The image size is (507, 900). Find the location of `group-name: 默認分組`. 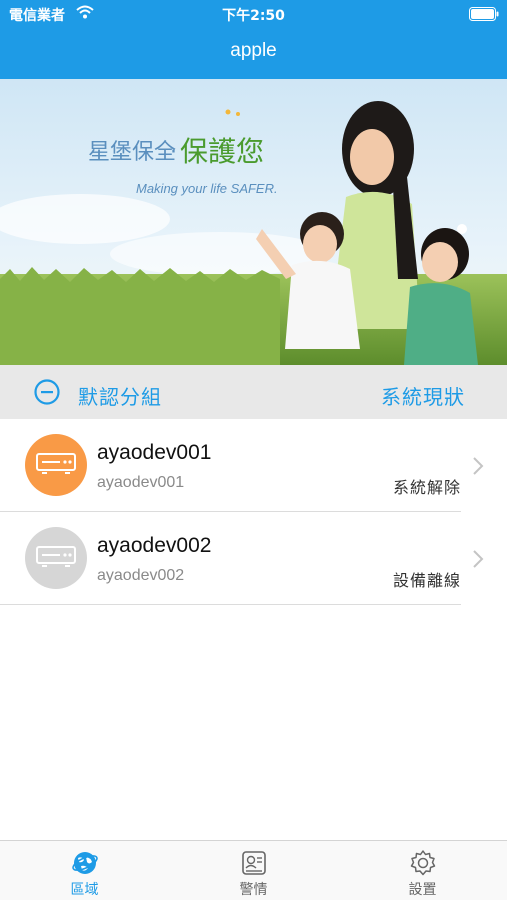

group-name: 默認分組 is located at coordinates (120, 397).